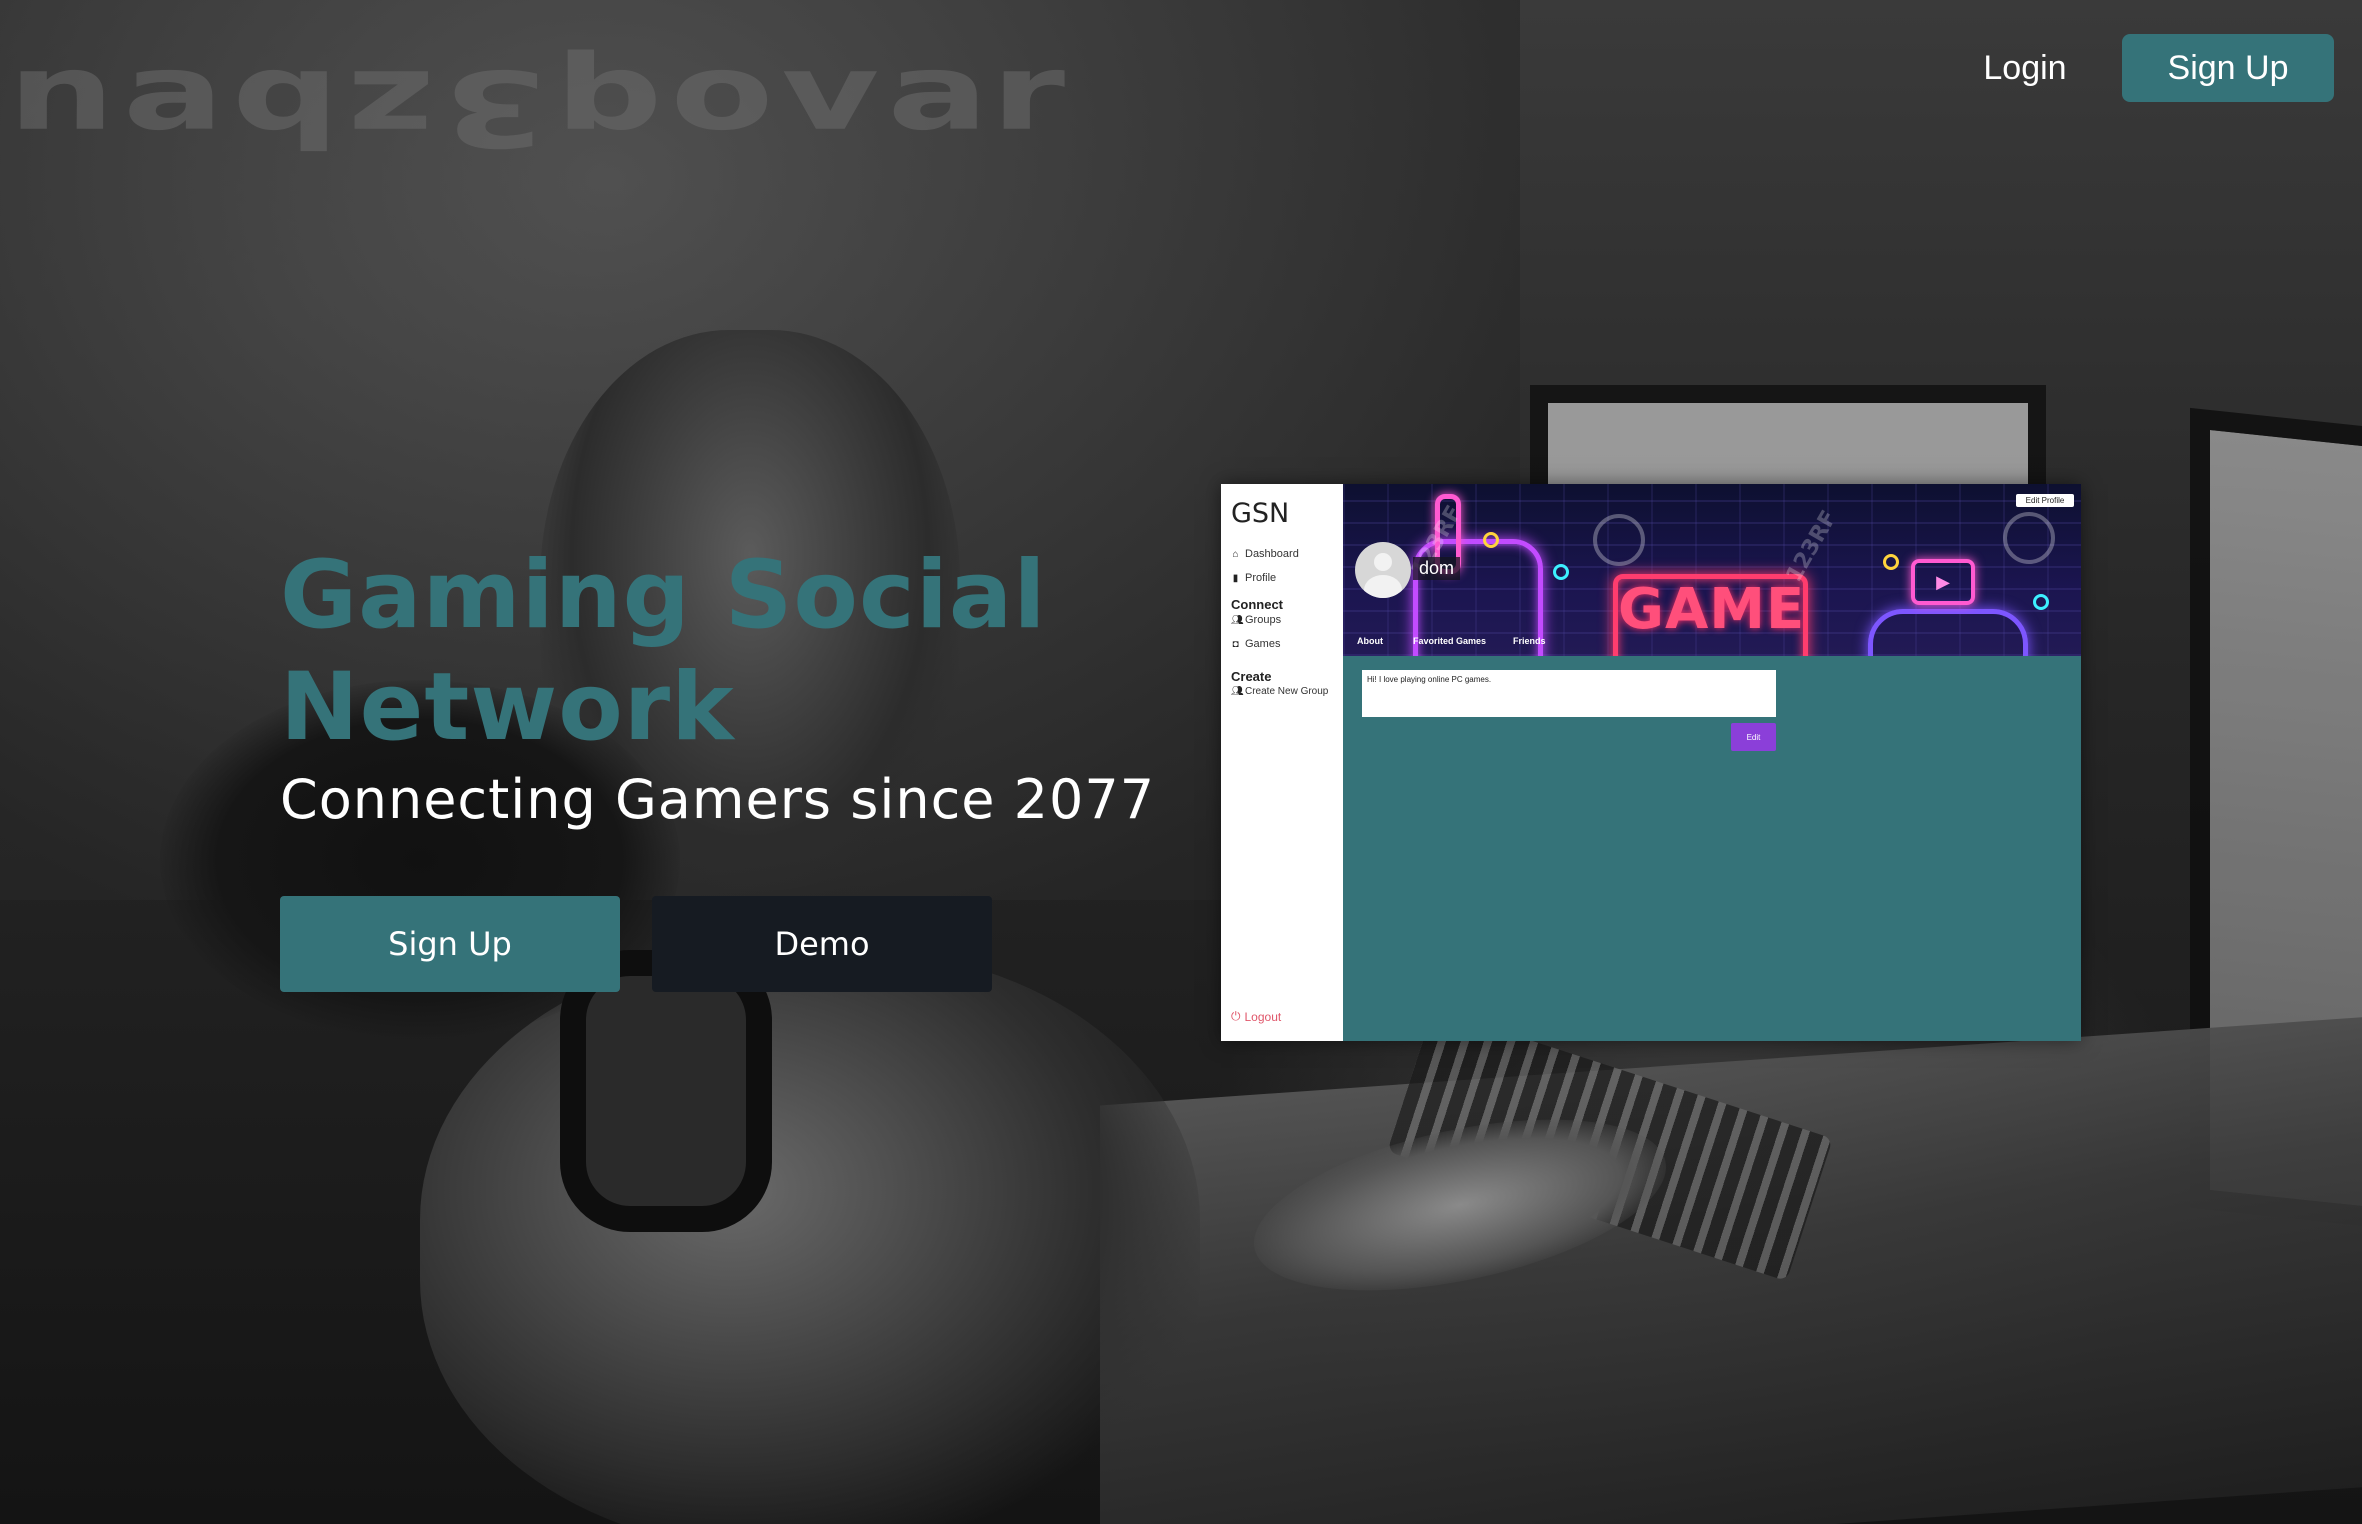 The height and width of the screenshot is (1524, 2362). I want to click on nav-signup-button: Sign Up, so click(2228, 68).